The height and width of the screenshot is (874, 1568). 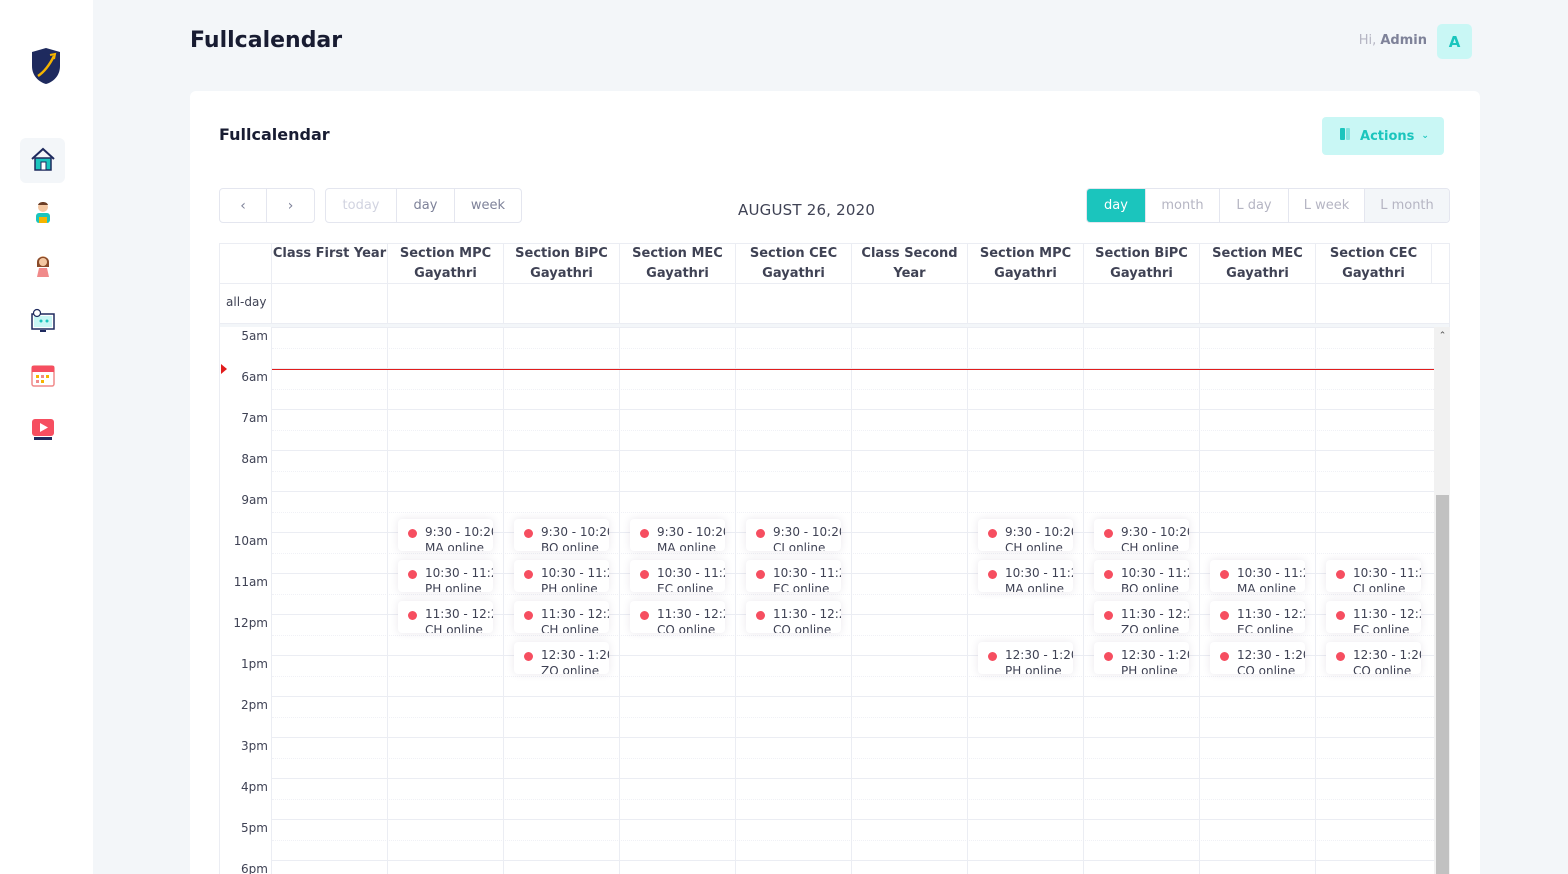 What do you see at coordinates (42, 160) in the screenshot?
I see `sidebar-item-home` at bounding box center [42, 160].